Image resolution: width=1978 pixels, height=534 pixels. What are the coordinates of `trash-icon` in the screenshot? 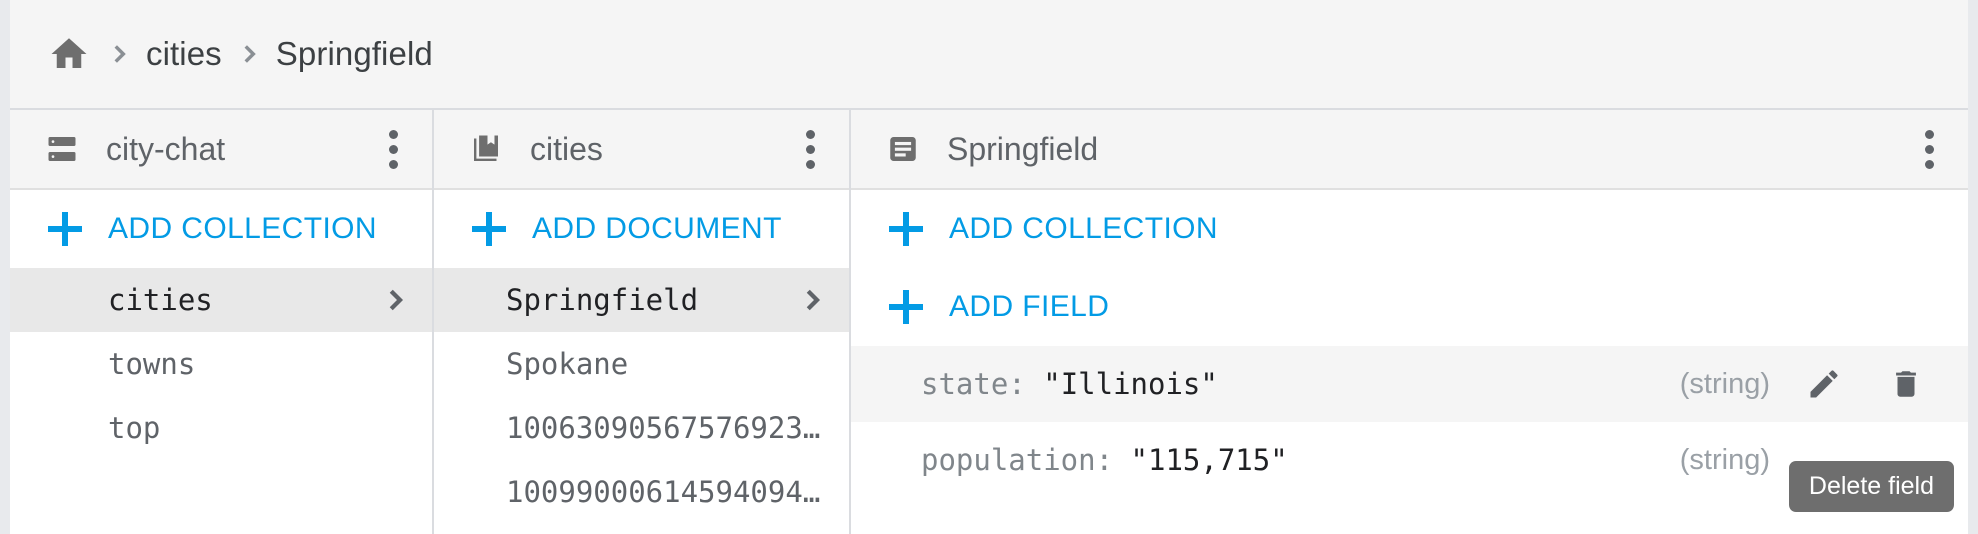 It's located at (1906, 384).